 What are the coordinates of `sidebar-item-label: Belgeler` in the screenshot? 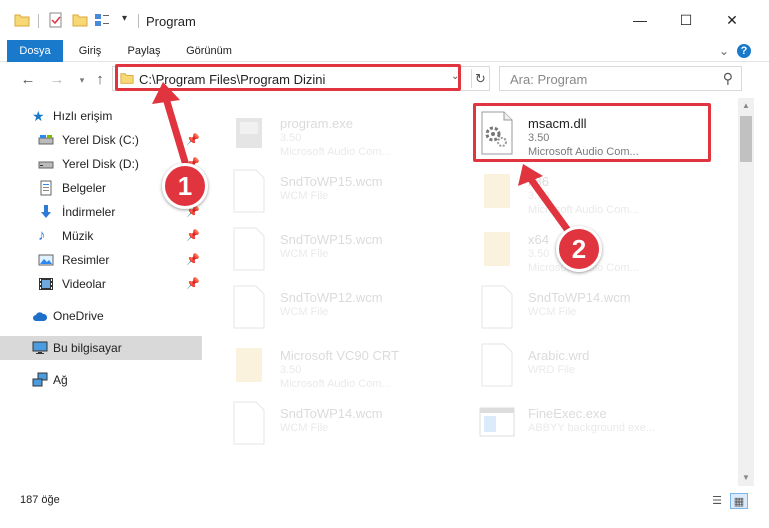 It's located at (84, 188).